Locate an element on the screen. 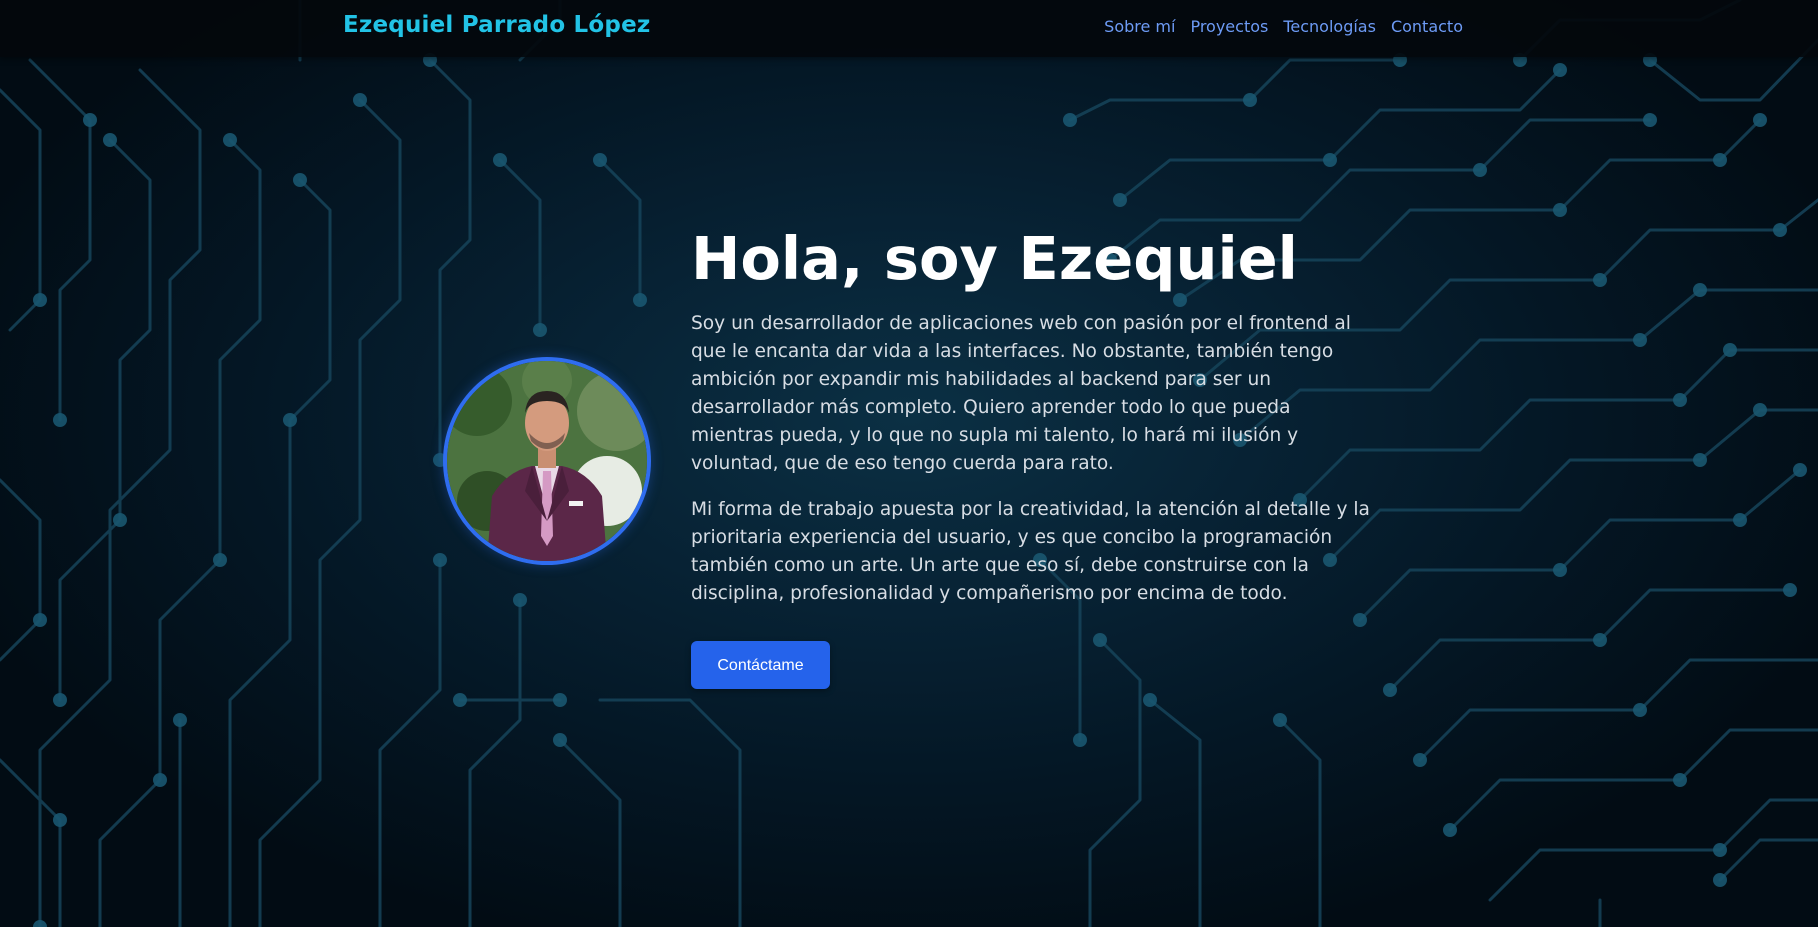  profile-photo is located at coordinates (547, 461).